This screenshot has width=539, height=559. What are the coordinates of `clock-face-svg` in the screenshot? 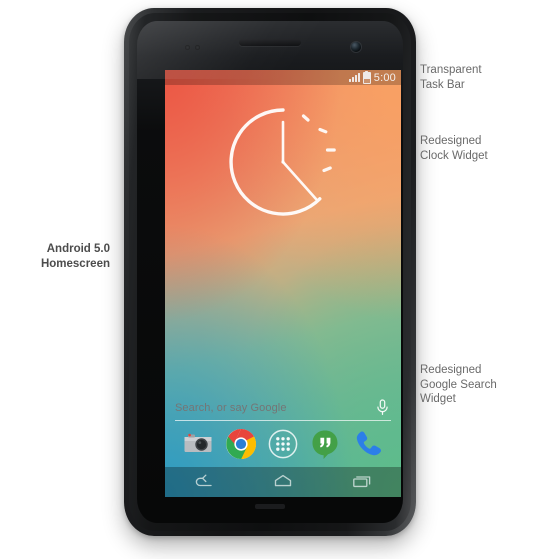 It's located at (282, 162).